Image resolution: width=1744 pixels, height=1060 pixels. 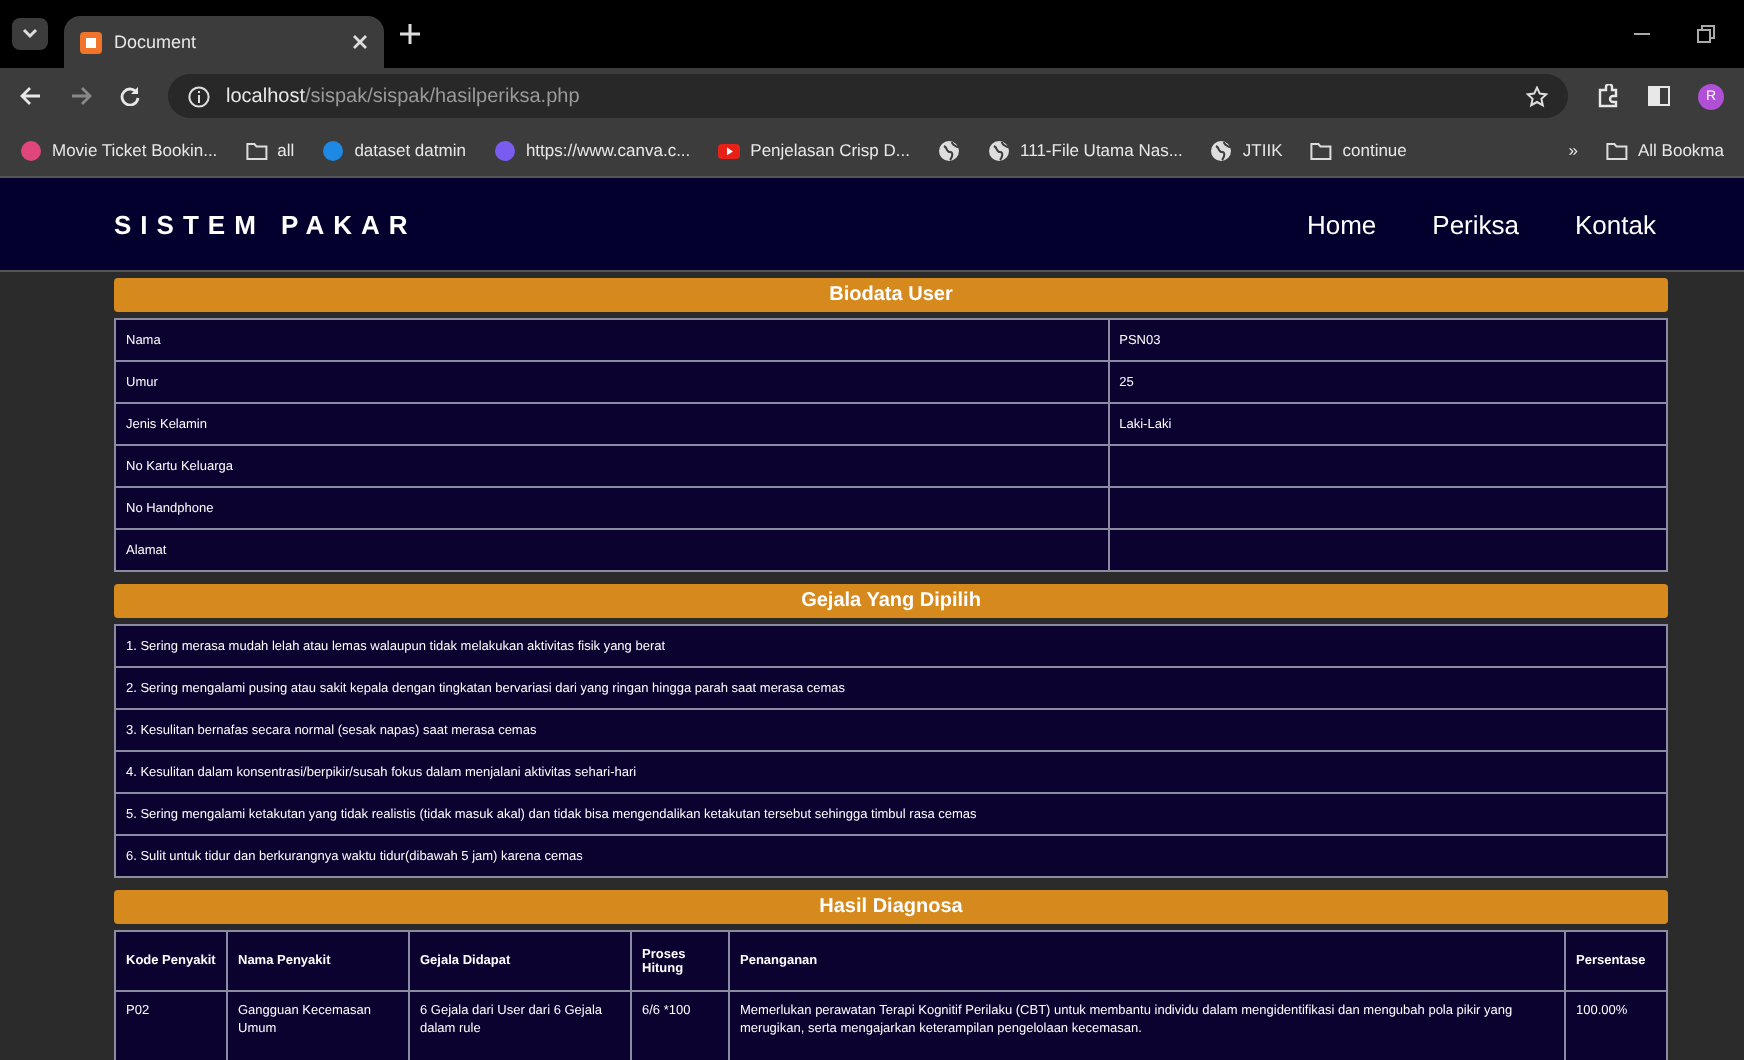 I want to click on reload-icon, so click(x=130, y=96).